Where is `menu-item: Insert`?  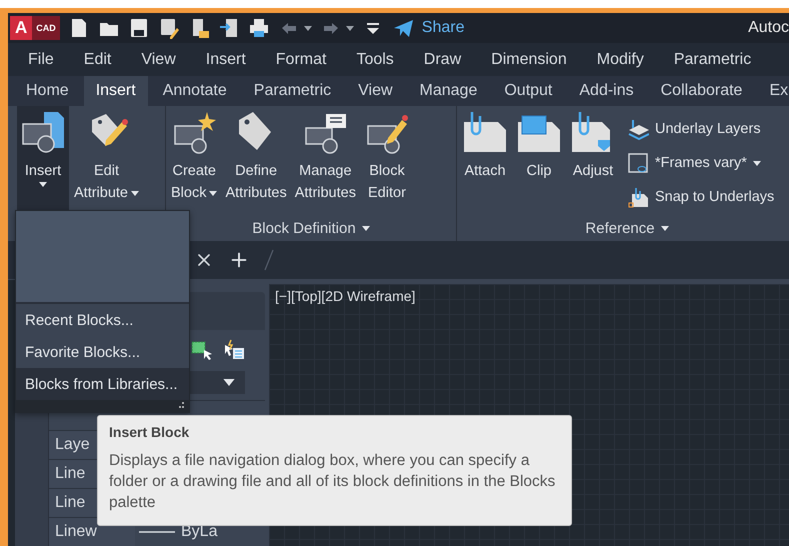 menu-item: Insert is located at coordinates (226, 59).